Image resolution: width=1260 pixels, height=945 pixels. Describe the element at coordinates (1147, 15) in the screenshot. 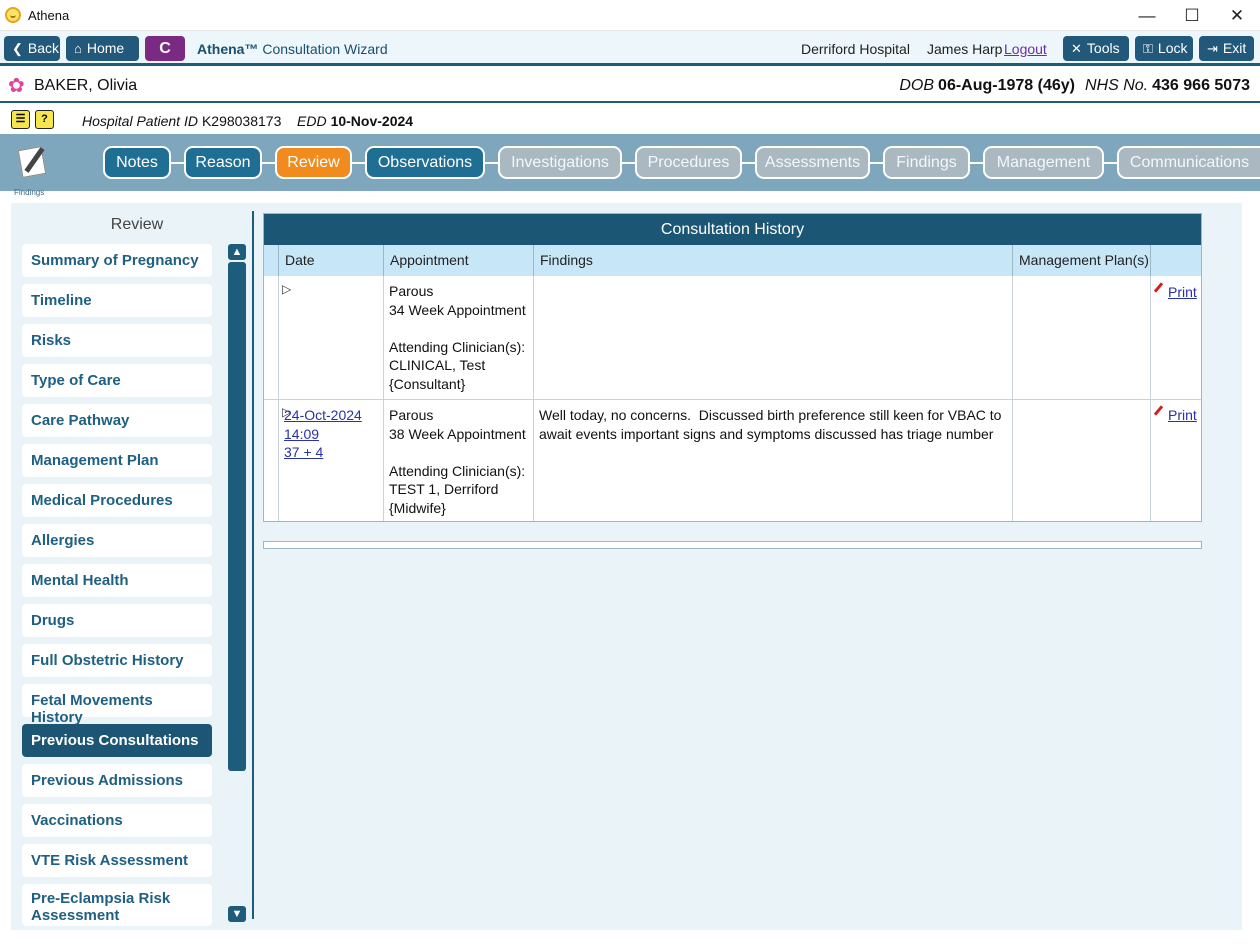

I see `minimize-button: —` at that location.